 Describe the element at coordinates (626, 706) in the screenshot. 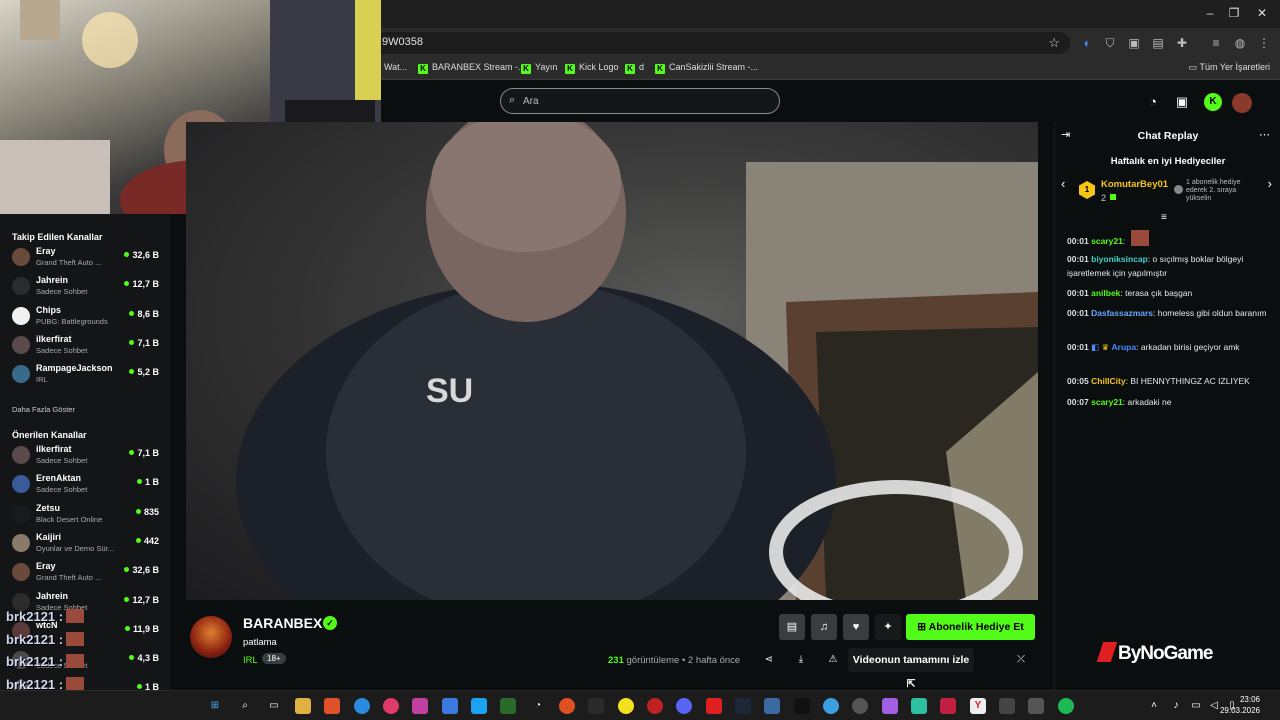

I see `snapchat-icon` at that location.